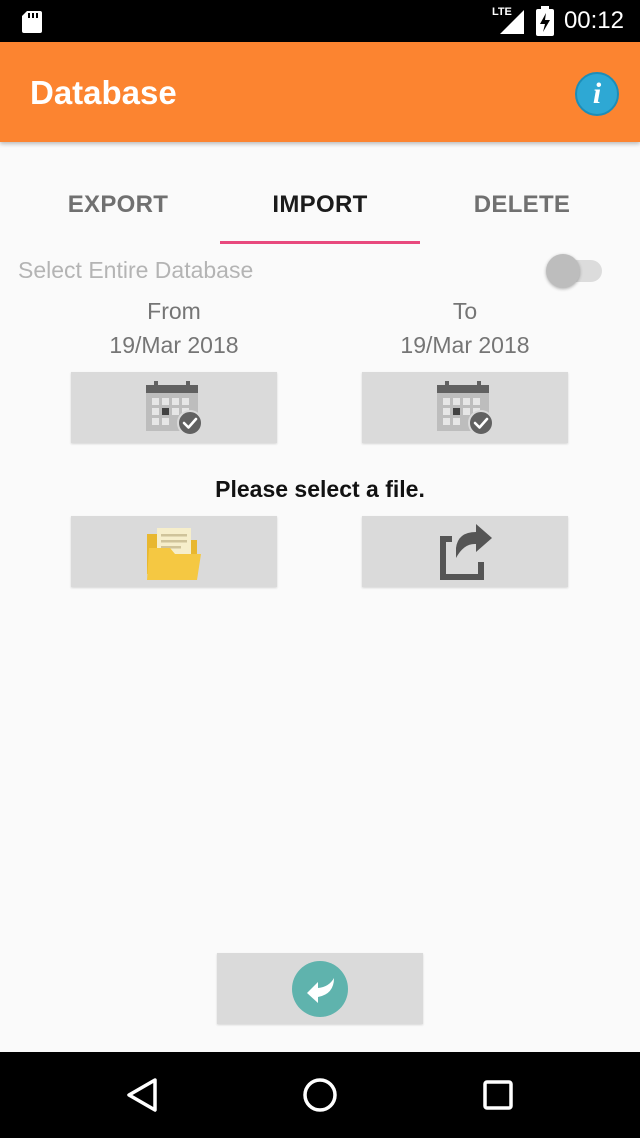 This screenshot has width=640, height=1138. I want to click on browse-file-button, so click(174, 551).